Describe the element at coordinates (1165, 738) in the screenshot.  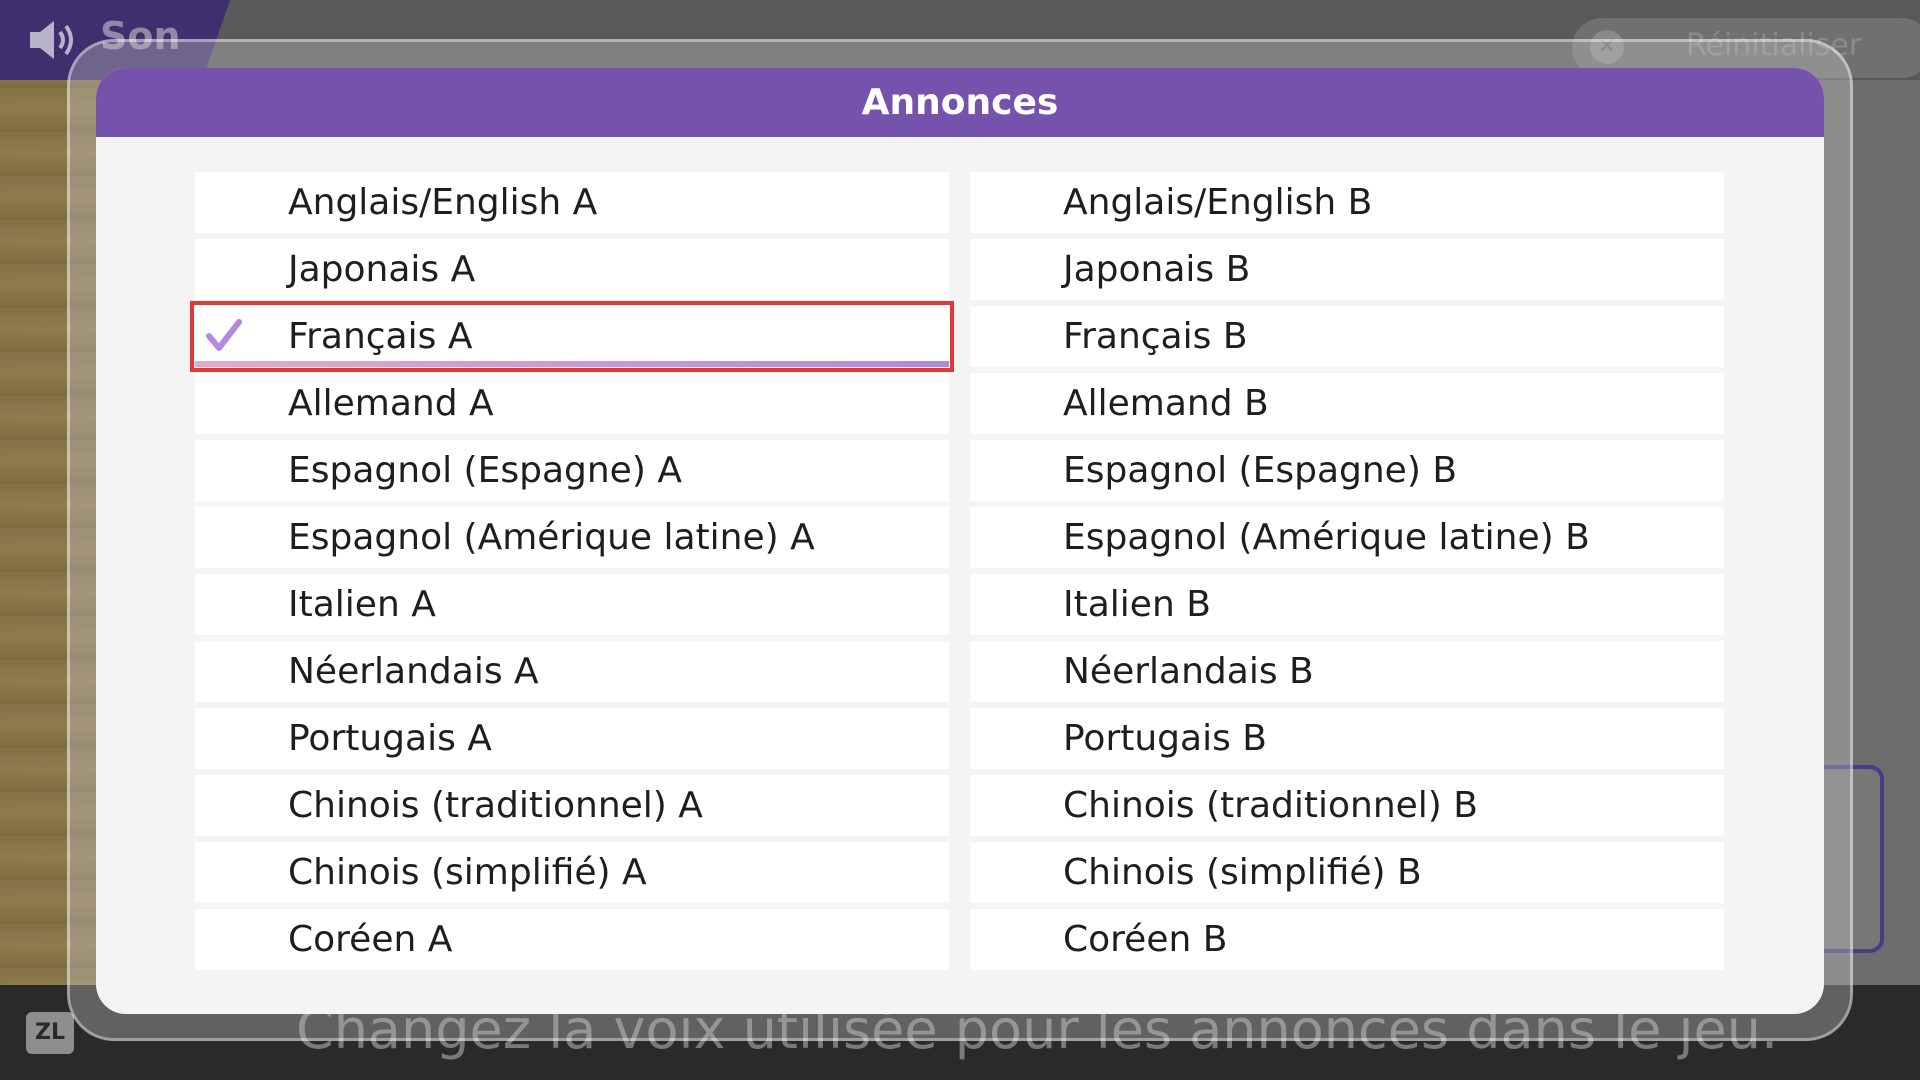
I see `voice-option-label: Portugais B` at that location.